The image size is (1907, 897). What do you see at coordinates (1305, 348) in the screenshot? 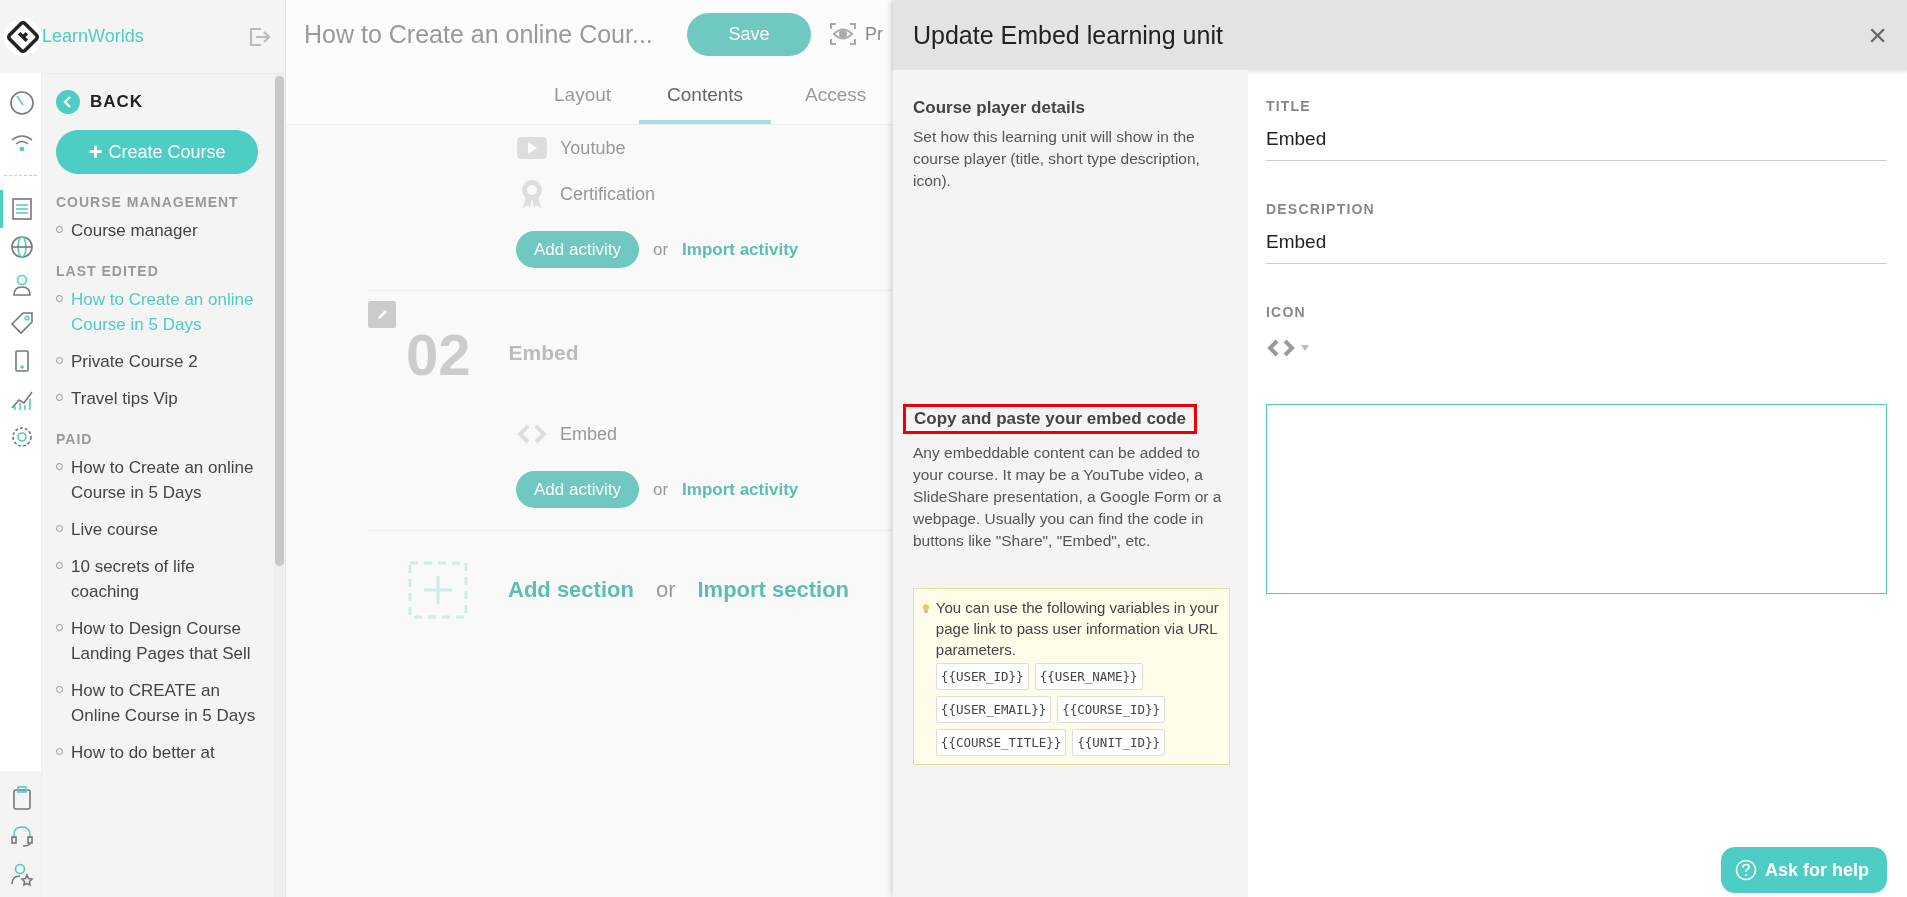
I see `caret-icon` at bounding box center [1305, 348].